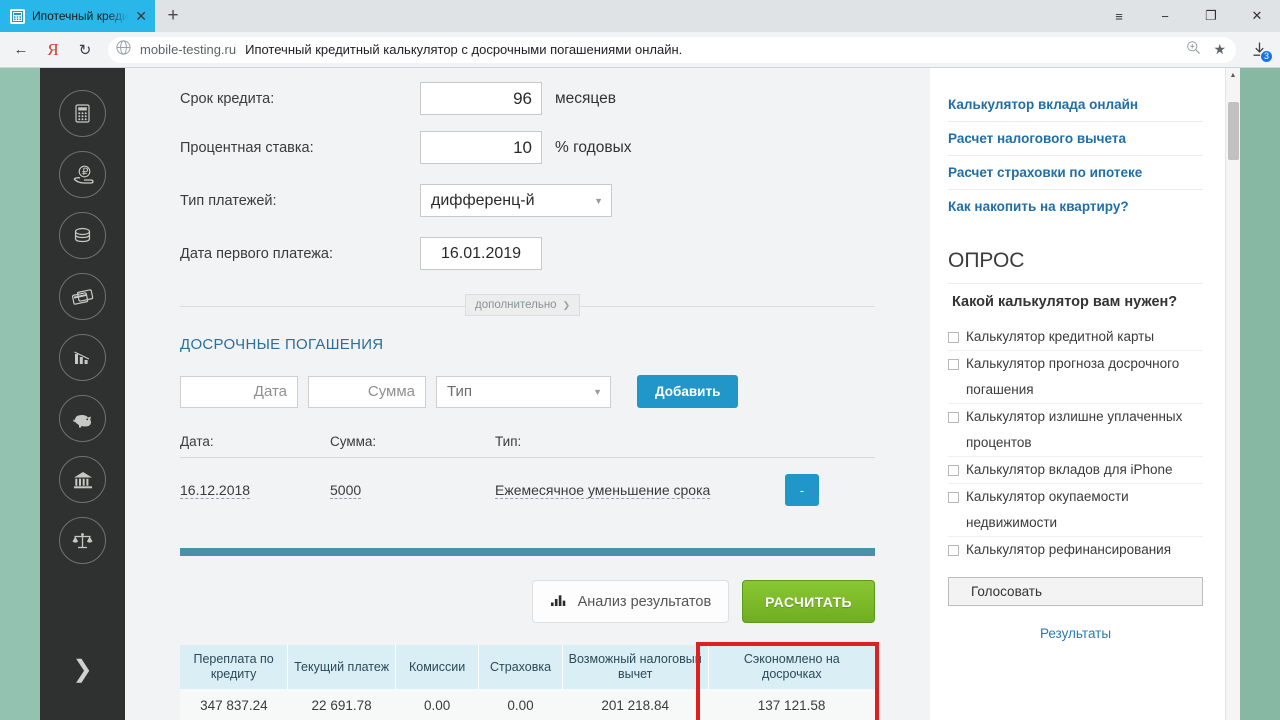  Describe the element at coordinates (1075, 139) in the screenshot. I see `sidebar-link-1: Расчет налогового вычета` at that location.